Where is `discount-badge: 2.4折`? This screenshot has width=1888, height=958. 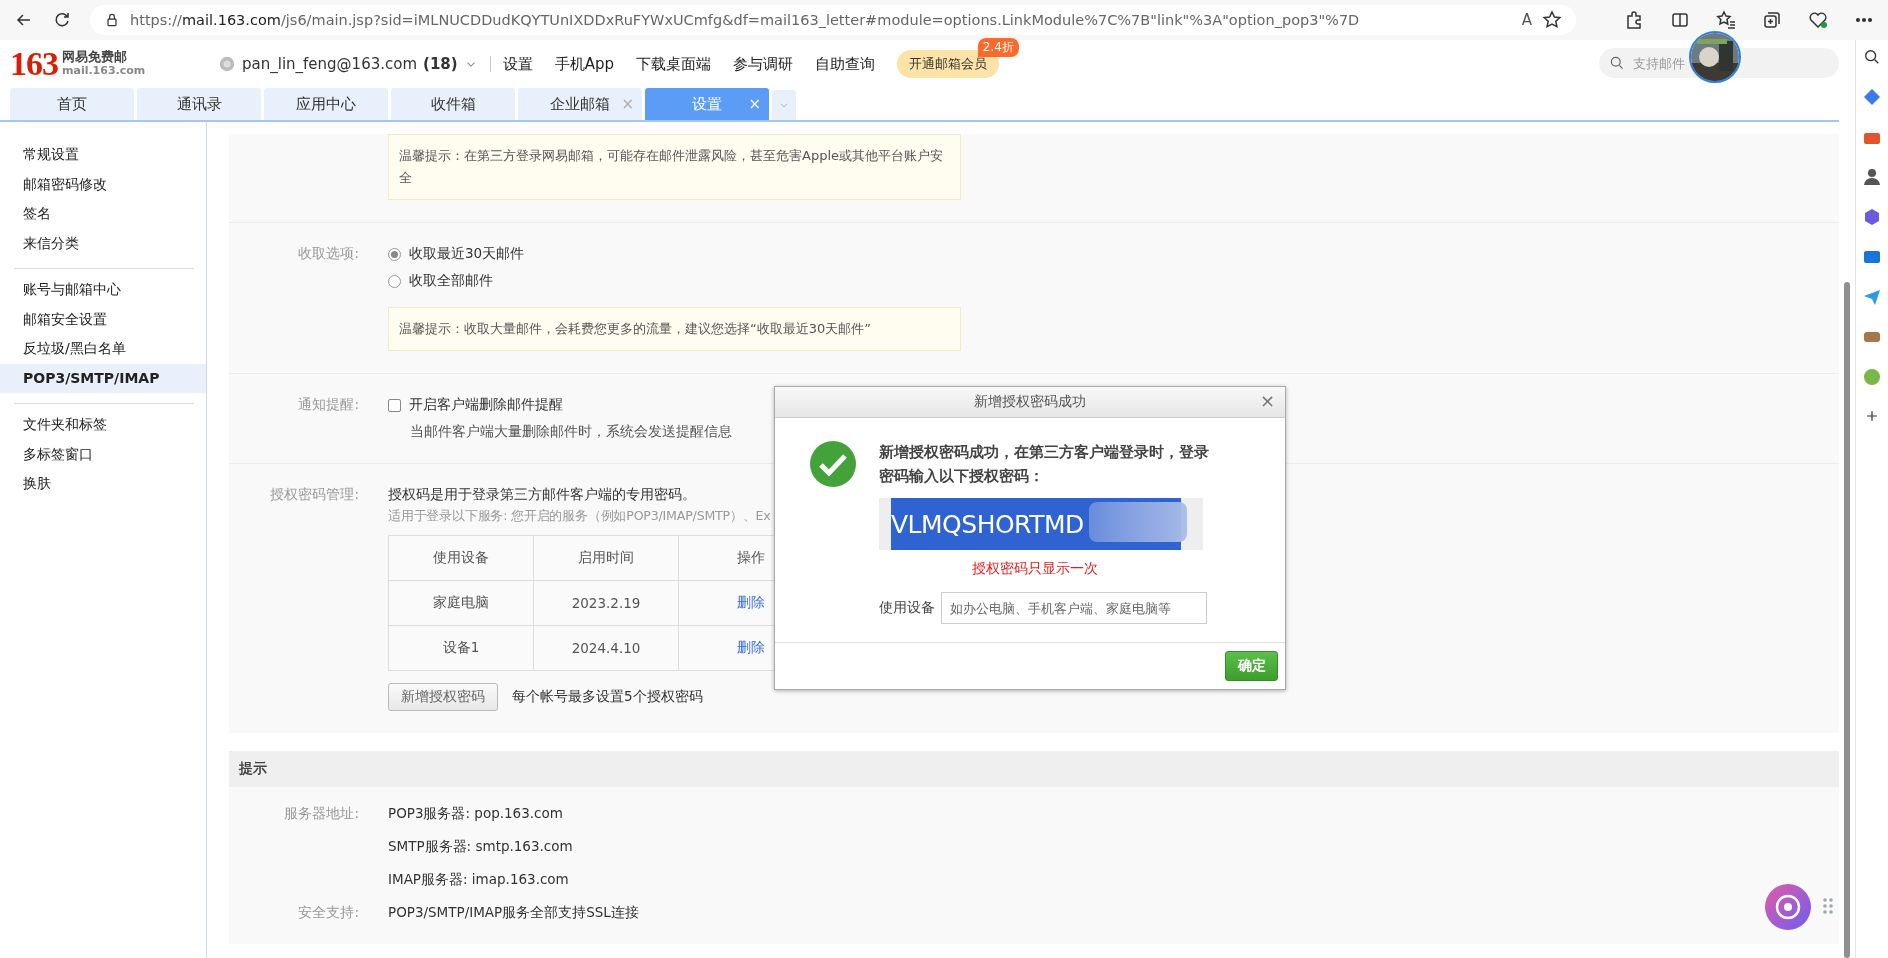
discount-badge: 2.4折 is located at coordinates (998, 47).